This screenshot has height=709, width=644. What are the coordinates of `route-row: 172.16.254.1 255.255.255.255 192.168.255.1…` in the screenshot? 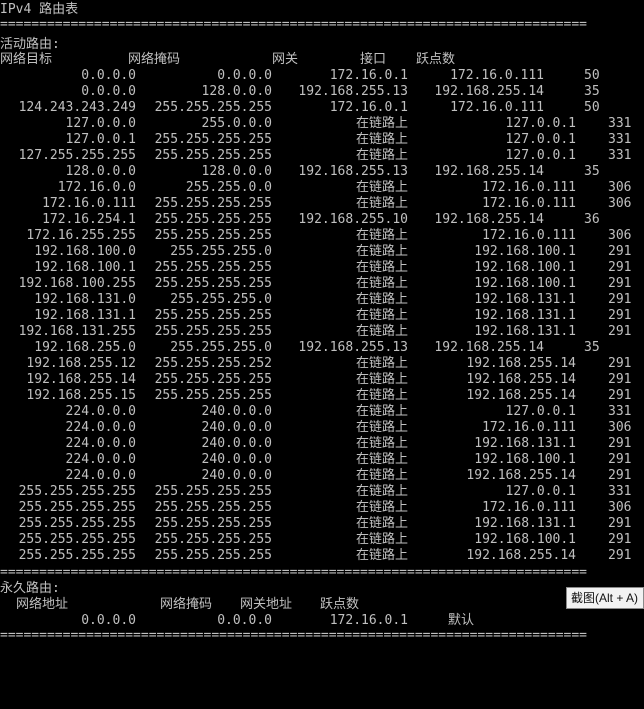 It's located at (322, 220).